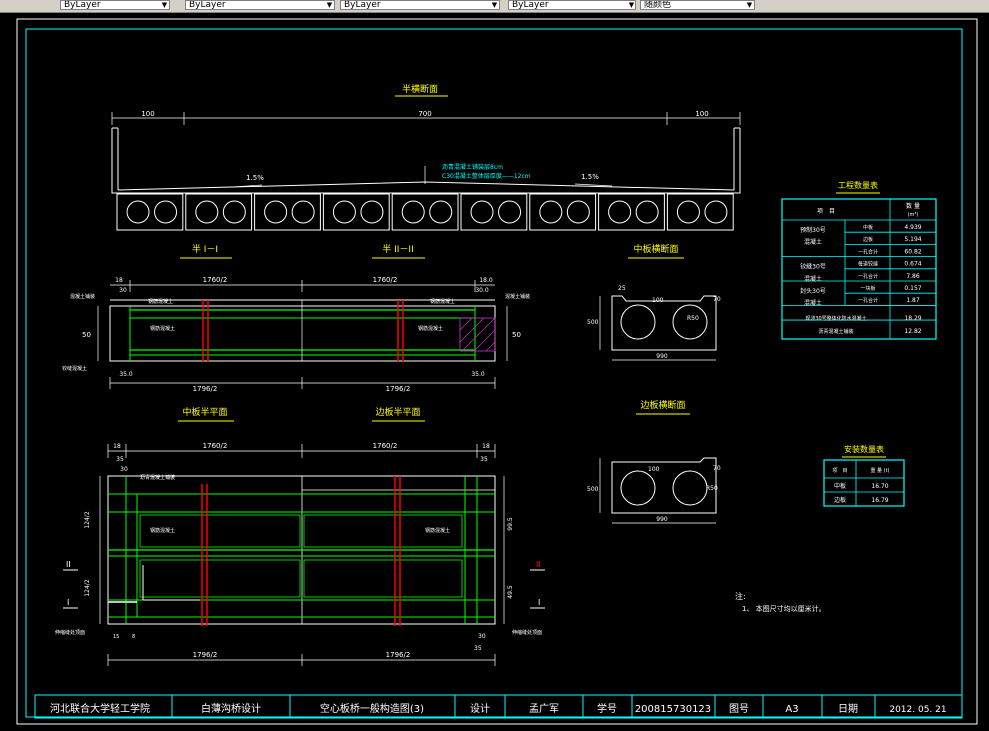  I want to click on dim-hole: 100, so click(658, 300).